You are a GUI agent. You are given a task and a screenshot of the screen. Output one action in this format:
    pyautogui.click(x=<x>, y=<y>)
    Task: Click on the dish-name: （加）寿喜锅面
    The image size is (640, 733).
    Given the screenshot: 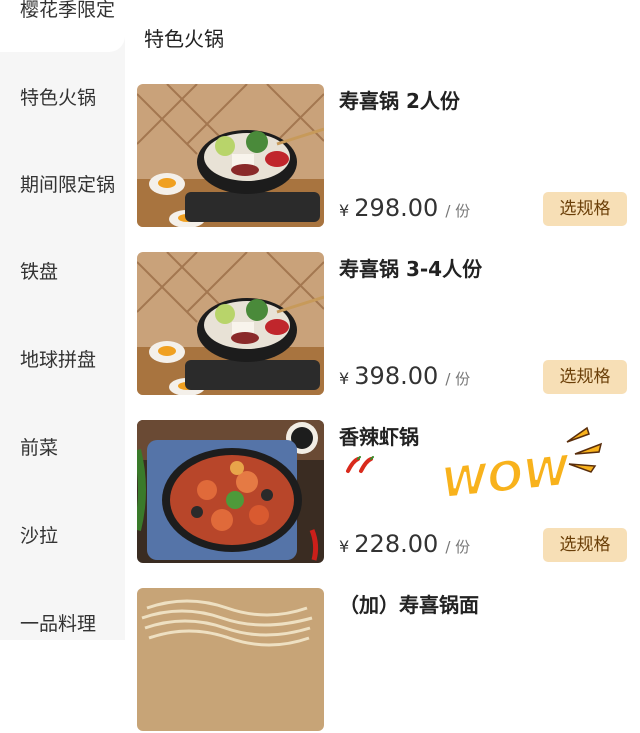 What is the action you would take?
    pyautogui.click(x=409, y=605)
    